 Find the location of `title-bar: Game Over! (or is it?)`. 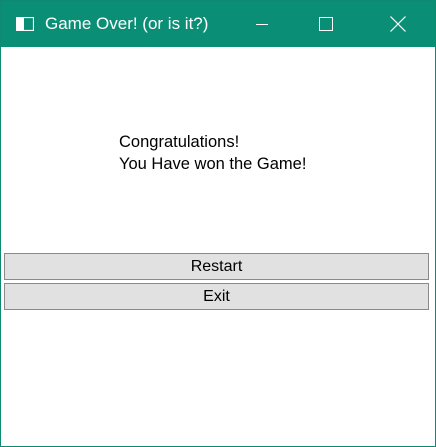

title-bar: Game Over! (or is it?) is located at coordinates (218, 24).